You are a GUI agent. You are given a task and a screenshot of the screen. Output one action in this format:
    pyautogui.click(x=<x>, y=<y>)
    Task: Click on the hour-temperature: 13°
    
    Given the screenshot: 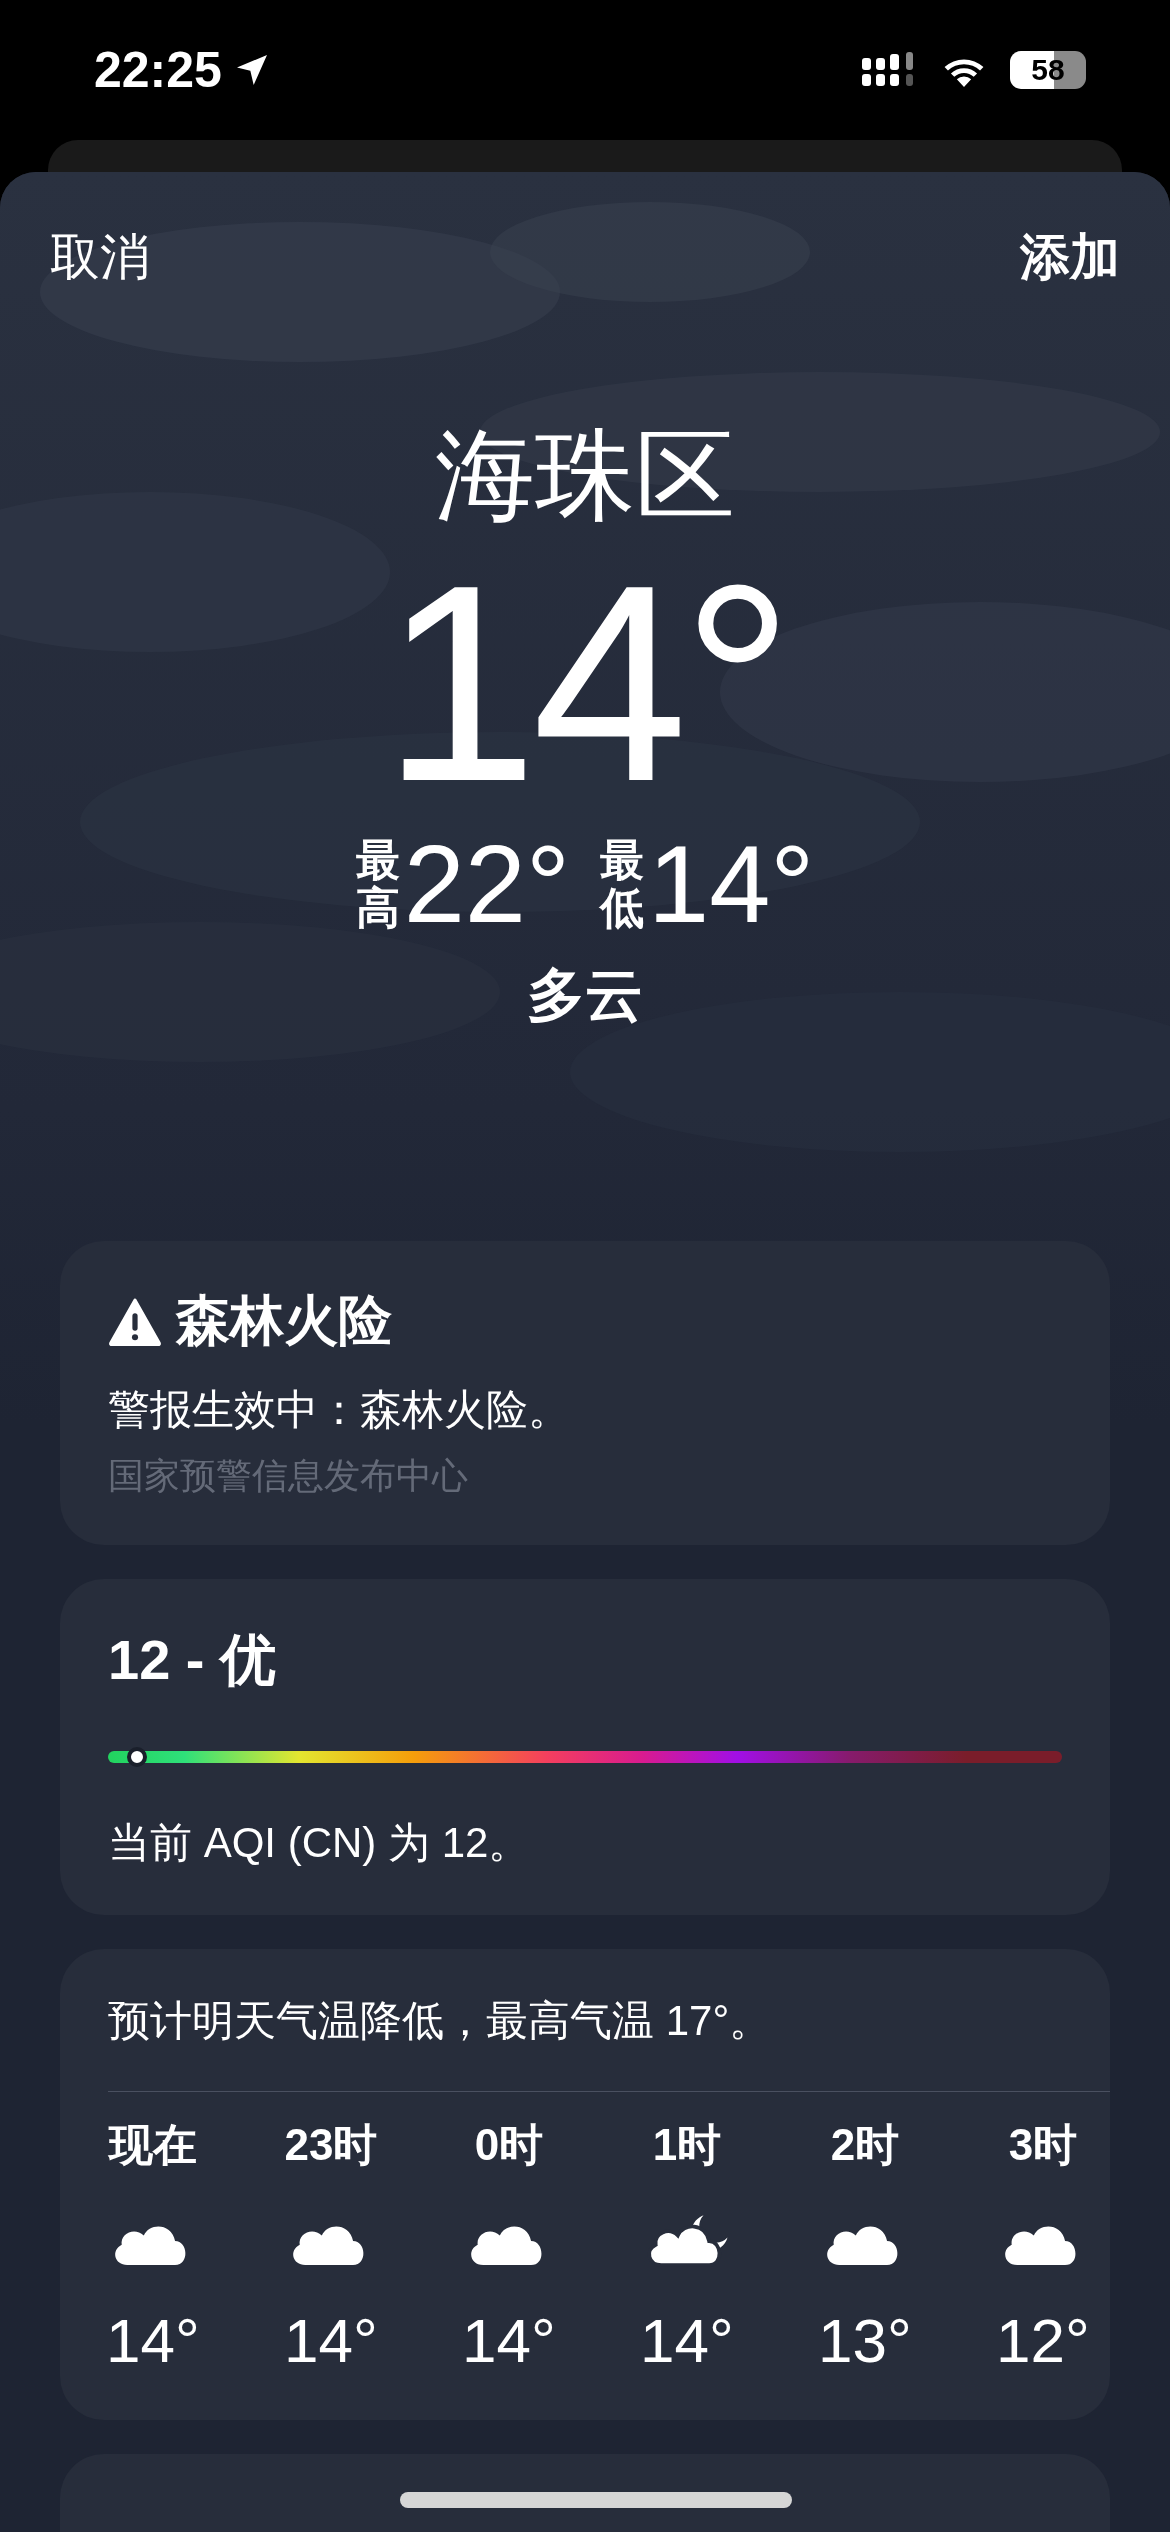 What is the action you would take?
    pyautogui.click(x=865, y=2340)
    